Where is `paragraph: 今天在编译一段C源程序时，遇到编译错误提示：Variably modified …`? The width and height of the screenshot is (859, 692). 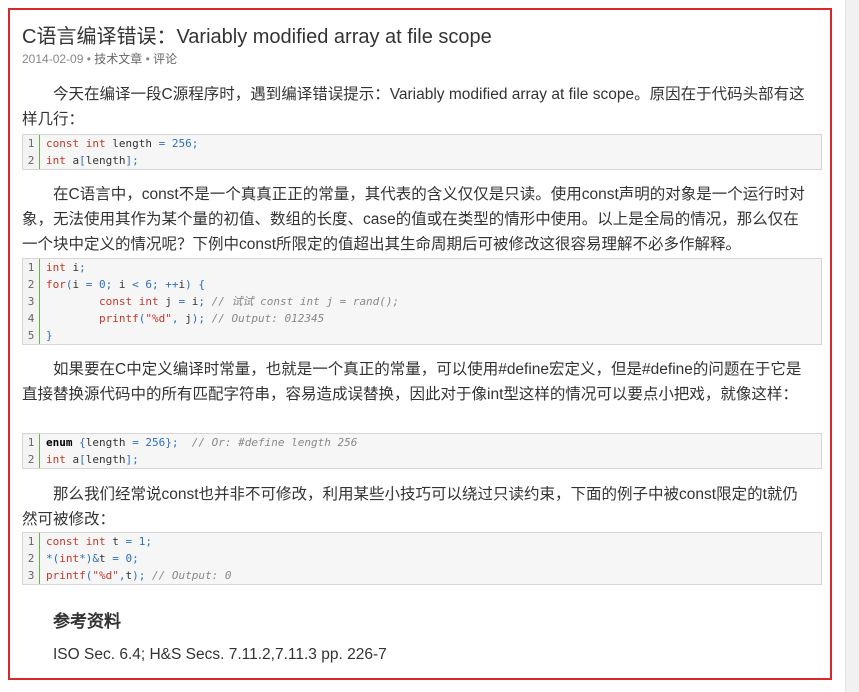
paragraph: 今天在编译一段C源程序时，遇到编译错误提示：Variably modified … is located at coordinates (413, 107).